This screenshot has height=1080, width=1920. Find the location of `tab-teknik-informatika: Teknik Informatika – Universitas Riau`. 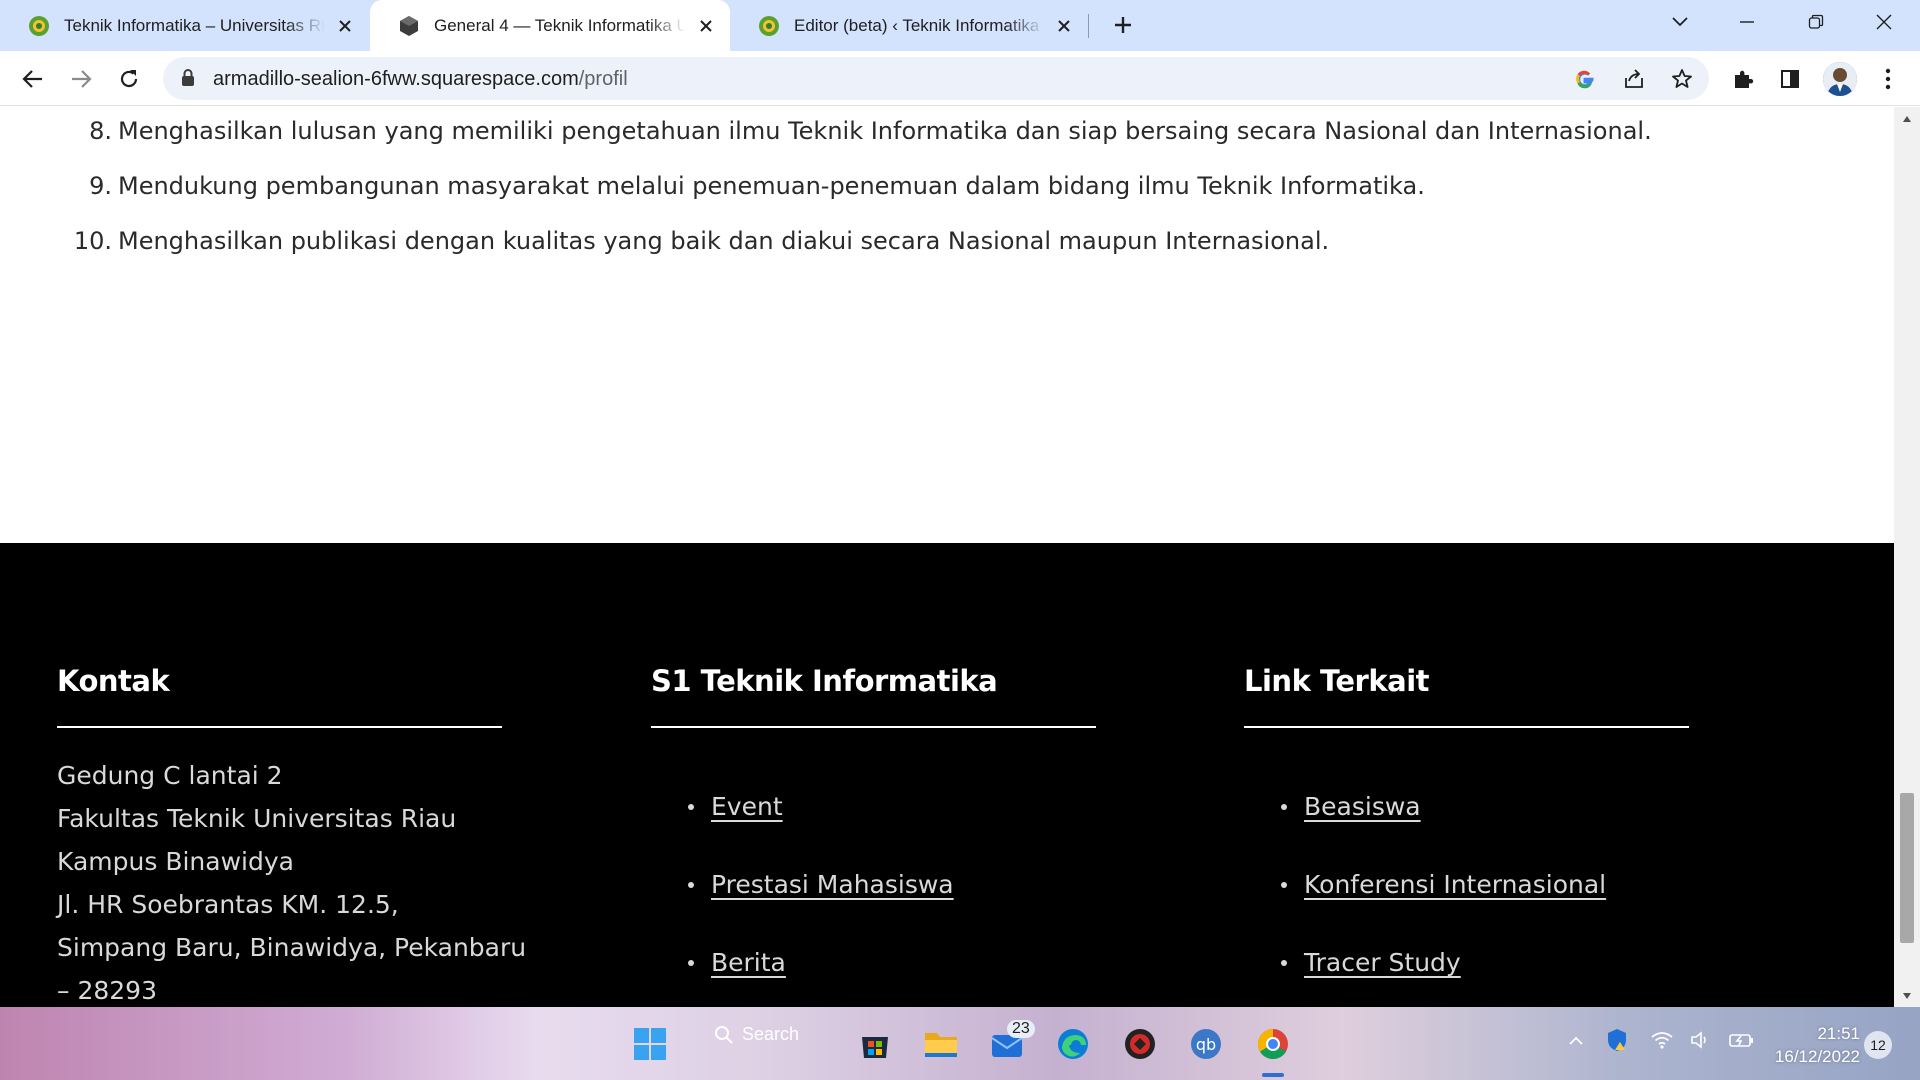

tab-teknik-informatika: Teknik Informatika – Universitas Riau is located at coordinates (185, 25).